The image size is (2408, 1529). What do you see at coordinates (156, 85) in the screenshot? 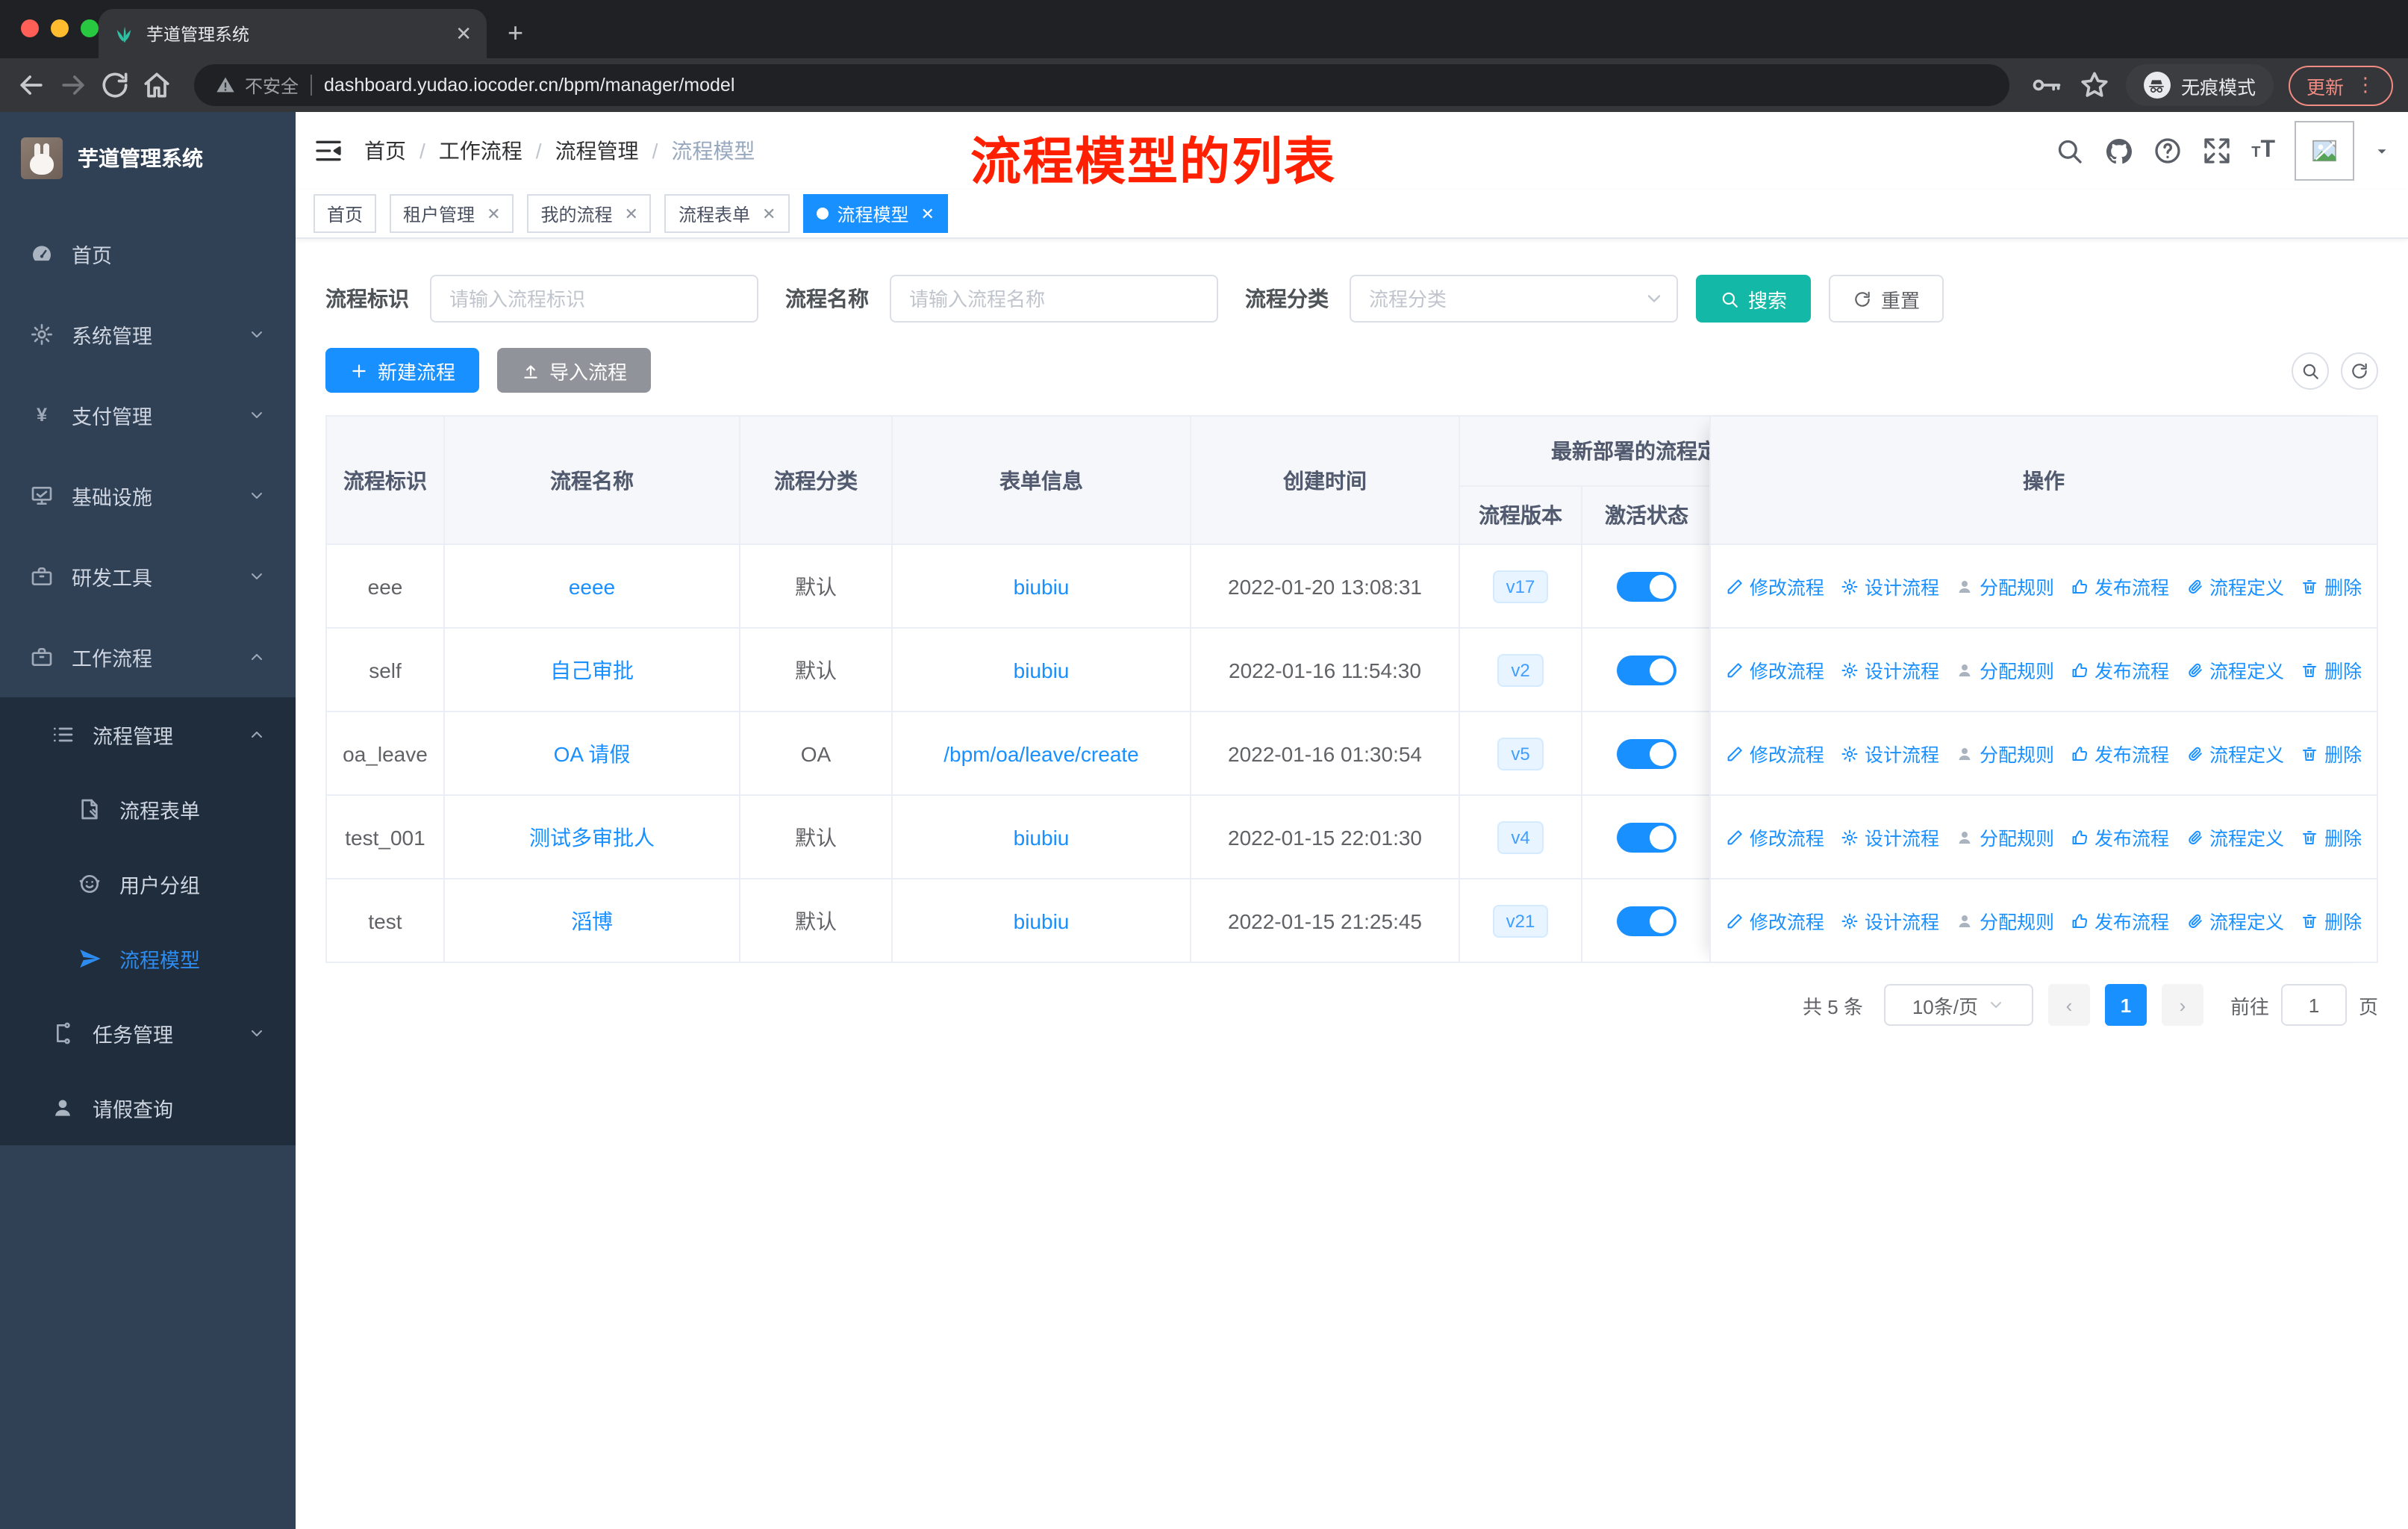
I see `home-icon` at bounding box center [156, 85].